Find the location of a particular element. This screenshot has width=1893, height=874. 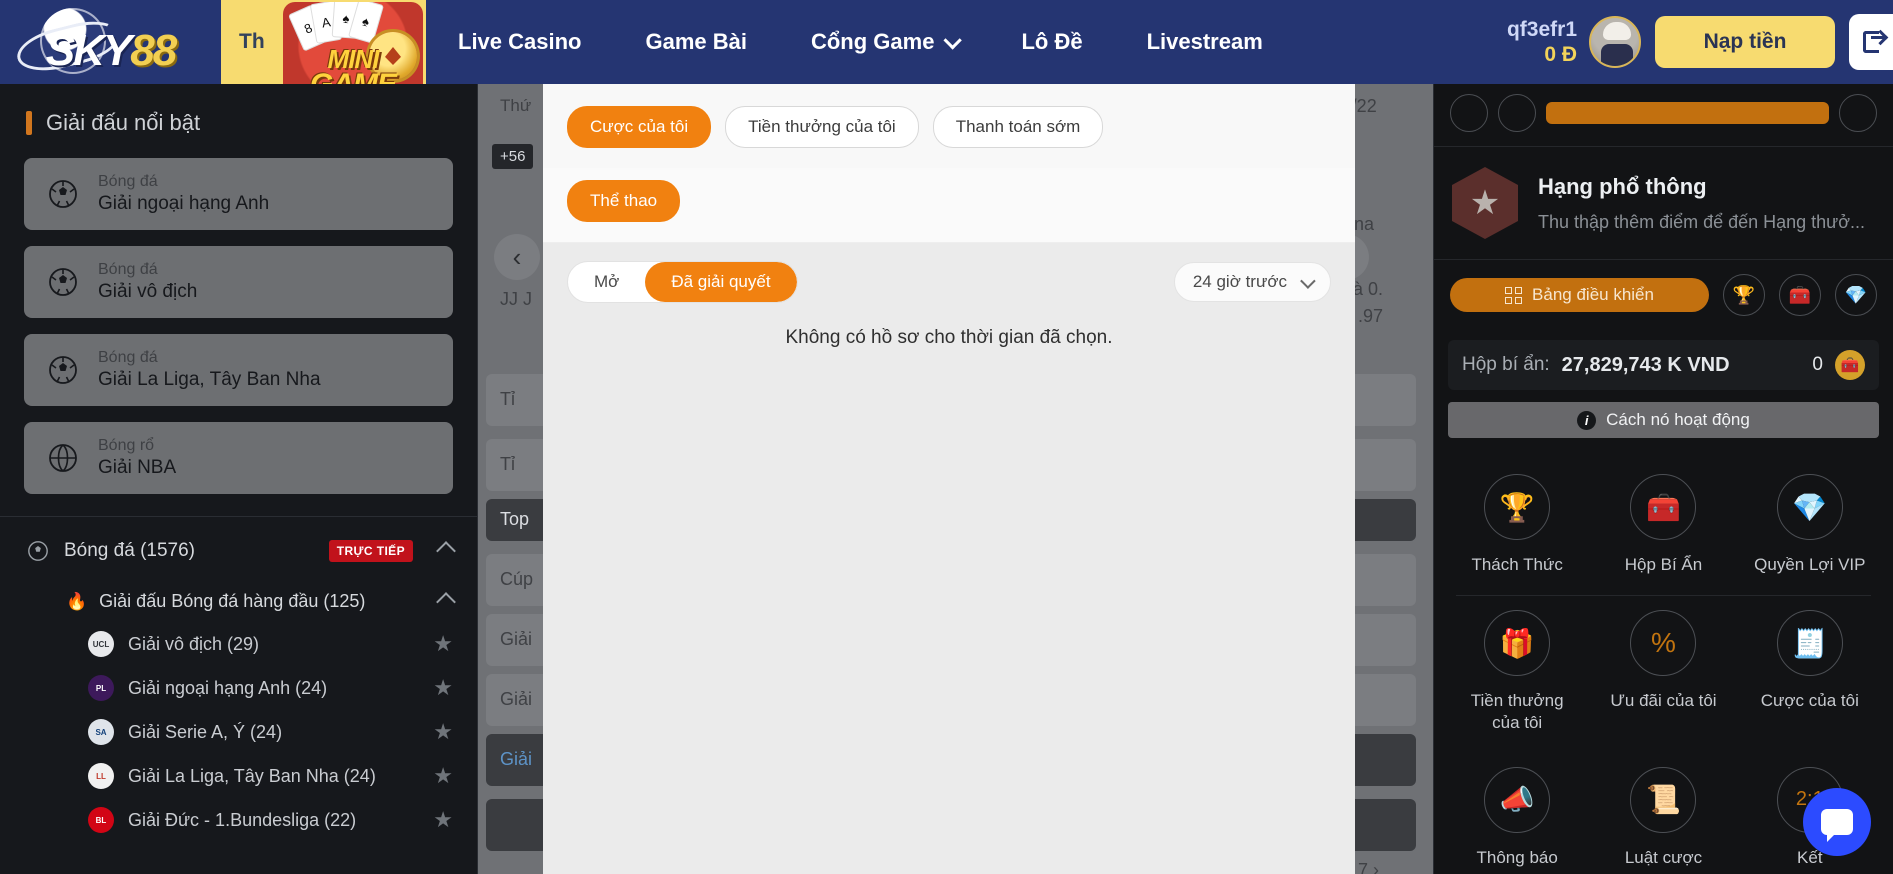

mystery-box-label: Hộp bí ẩn: is located at coordinates (1506, 364).